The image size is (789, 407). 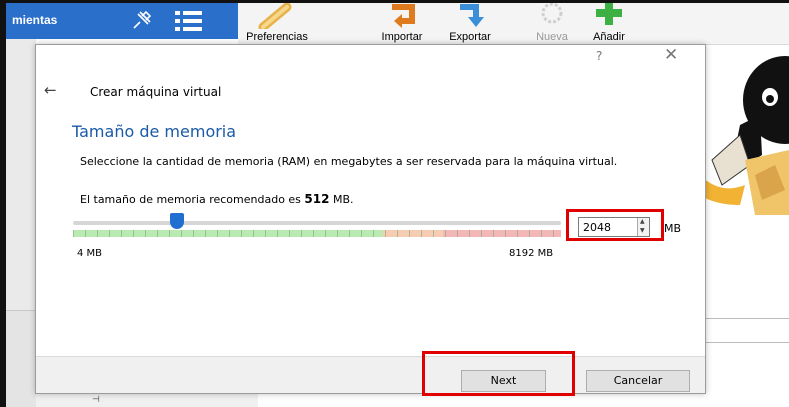 I want to click on export-arrow-icon, so click(x=472, y=15).